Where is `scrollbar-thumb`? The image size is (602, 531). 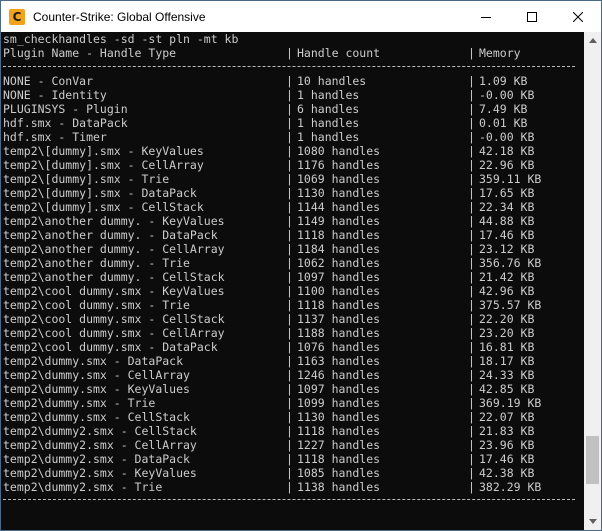
scrollbar-thumb is located at coordinates (592, 459).